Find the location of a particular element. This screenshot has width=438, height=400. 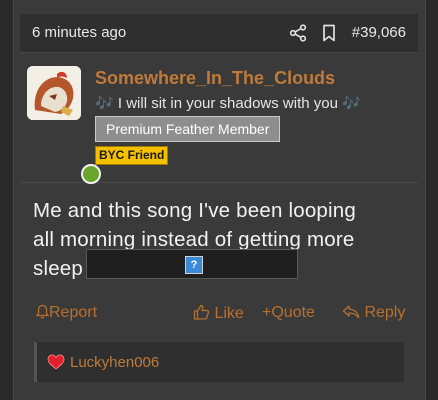

thumbs-up-icon is located at coordinates (201, 312).